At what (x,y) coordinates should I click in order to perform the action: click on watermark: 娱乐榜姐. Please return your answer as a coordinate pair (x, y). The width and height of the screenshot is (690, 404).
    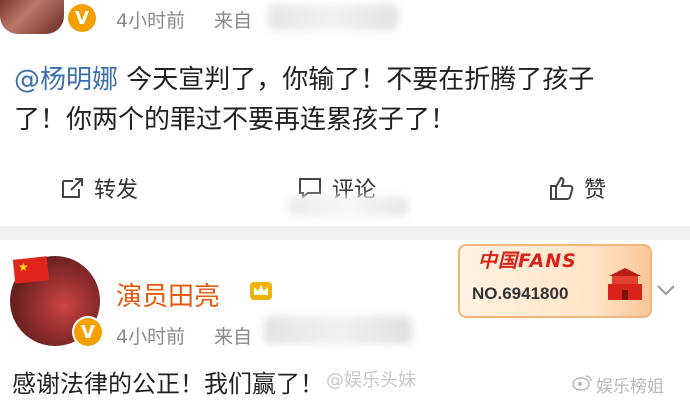
    Looking at the image, I should click on (618, 384).